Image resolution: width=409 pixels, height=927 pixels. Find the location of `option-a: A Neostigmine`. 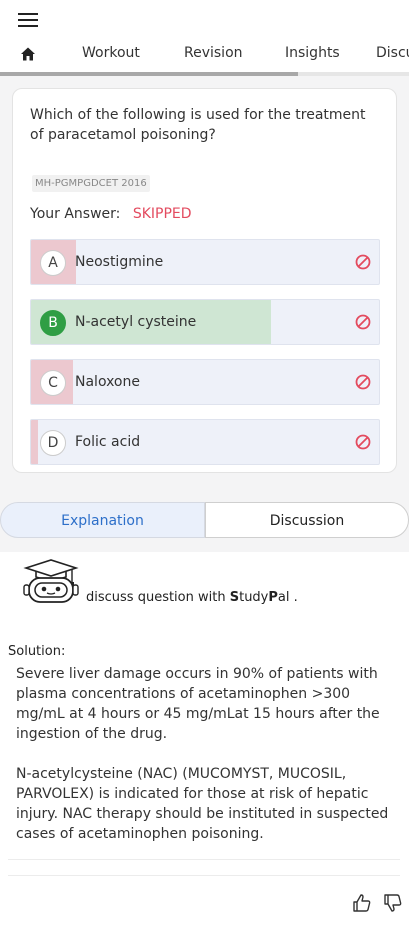

option-a: A Neostigmine is located at coordinates (205, 262).